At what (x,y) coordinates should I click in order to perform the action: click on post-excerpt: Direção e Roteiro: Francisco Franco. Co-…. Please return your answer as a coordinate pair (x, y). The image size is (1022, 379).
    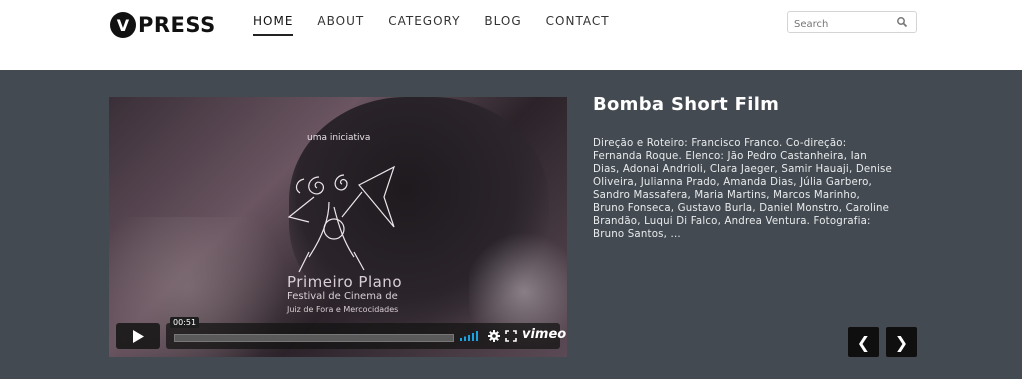
    Looking at the image, I should click on (743, 189).